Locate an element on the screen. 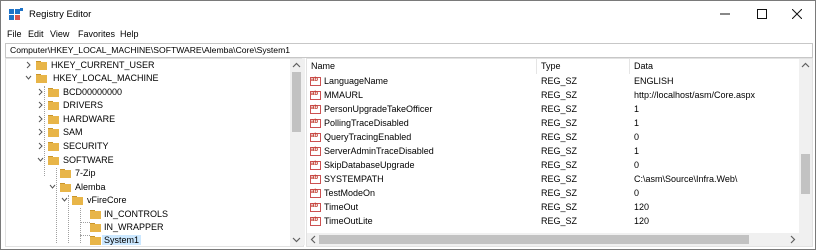  value-data: http://localhost/asm/Core.aspx is located at coordinates (695, 95).